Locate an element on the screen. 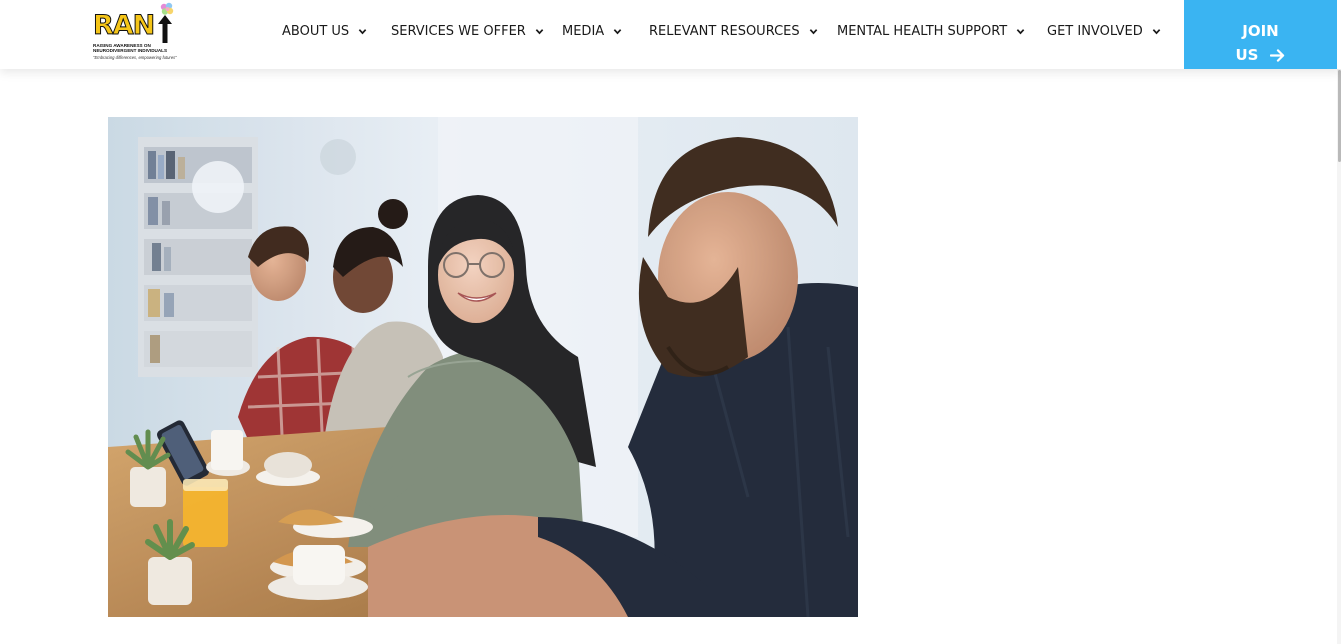 This screenshot has width=1341, height=644. nav-item-media: MEDIA is located at coordinates (592, 31).